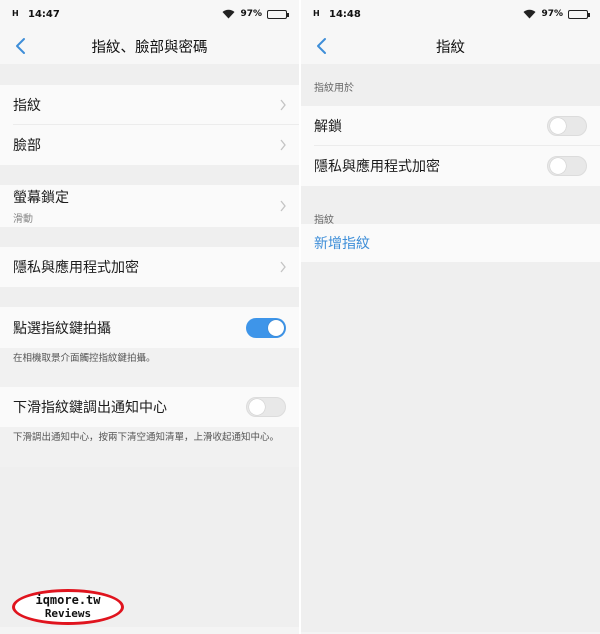 The width and height of the screenshot is (600, 634). What do you see at coordinates (266, 327) in the screenshot?
I see `tap-shoot-toggle` at bounding box center [266, 327].